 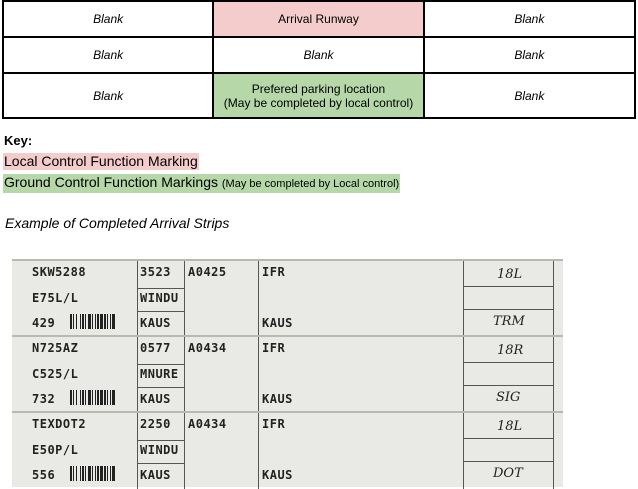 I want to click on parking-location-note: (May be completed by local control), so click(x=318, y=102).